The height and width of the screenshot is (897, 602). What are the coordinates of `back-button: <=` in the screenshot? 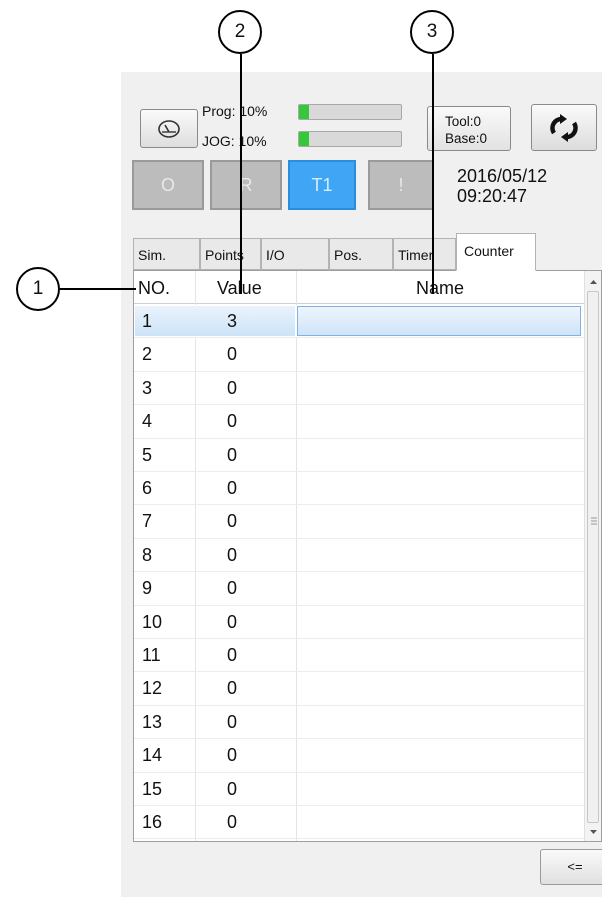 It's located at (571, 867).